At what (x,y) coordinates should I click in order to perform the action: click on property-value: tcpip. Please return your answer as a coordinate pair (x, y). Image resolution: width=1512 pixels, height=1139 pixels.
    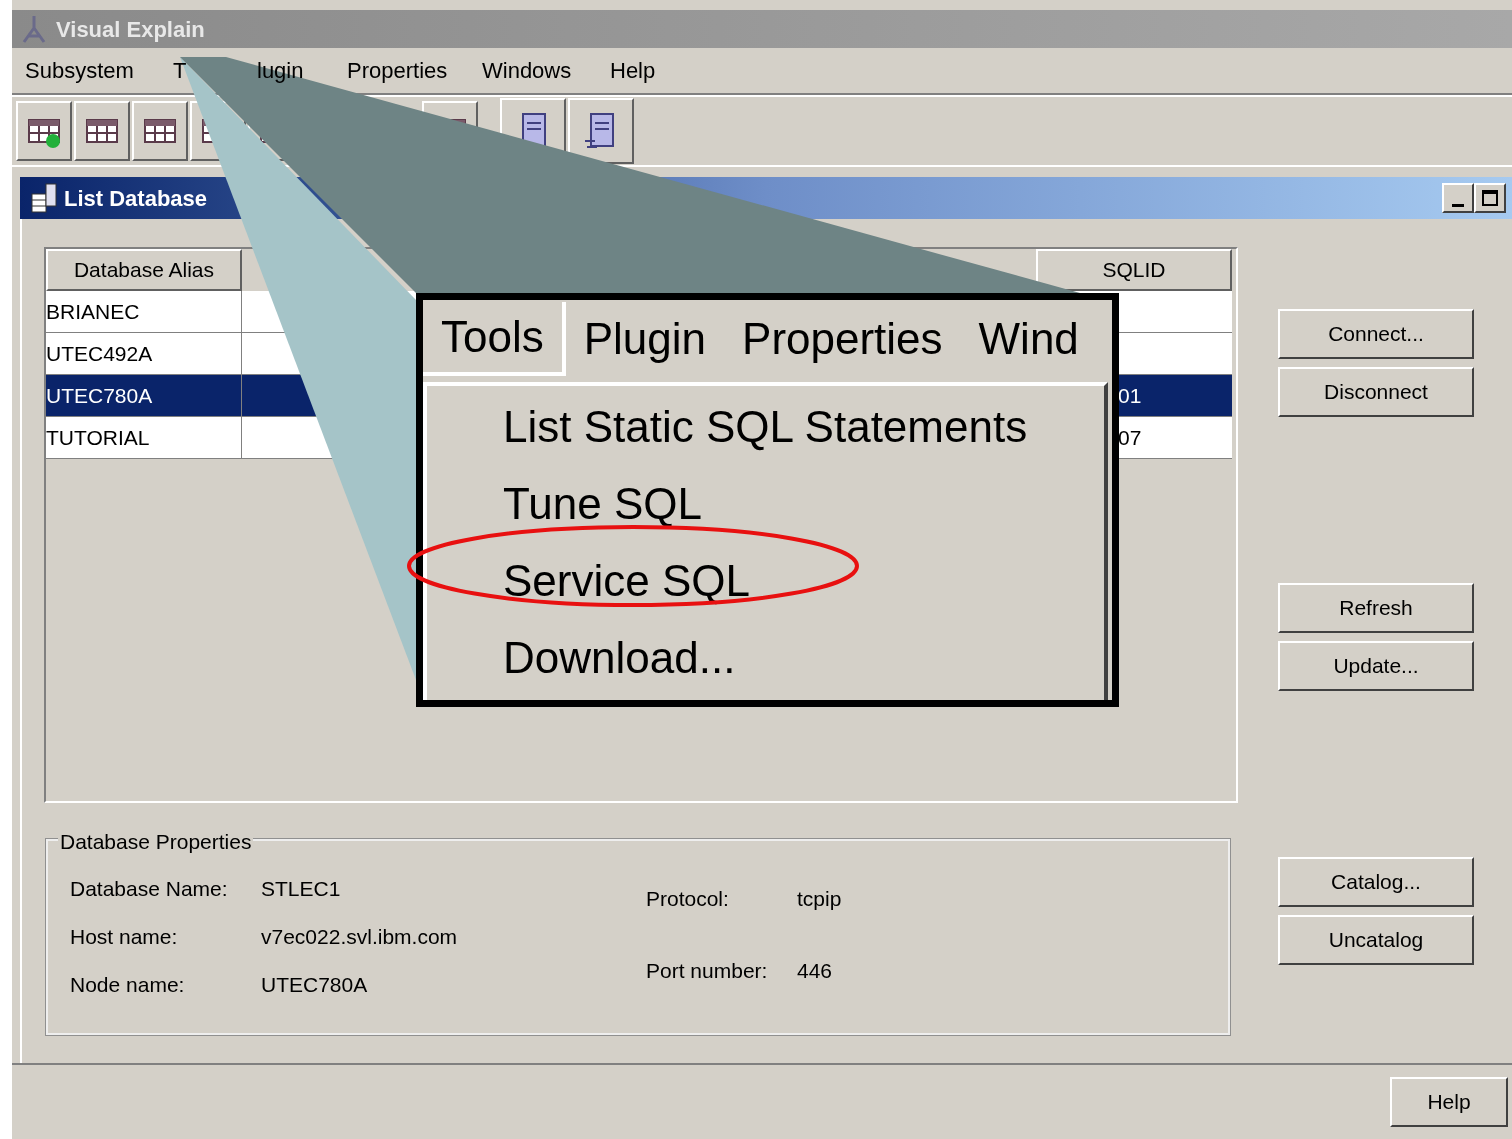
    Looking at the image, I should click on (819, 899).